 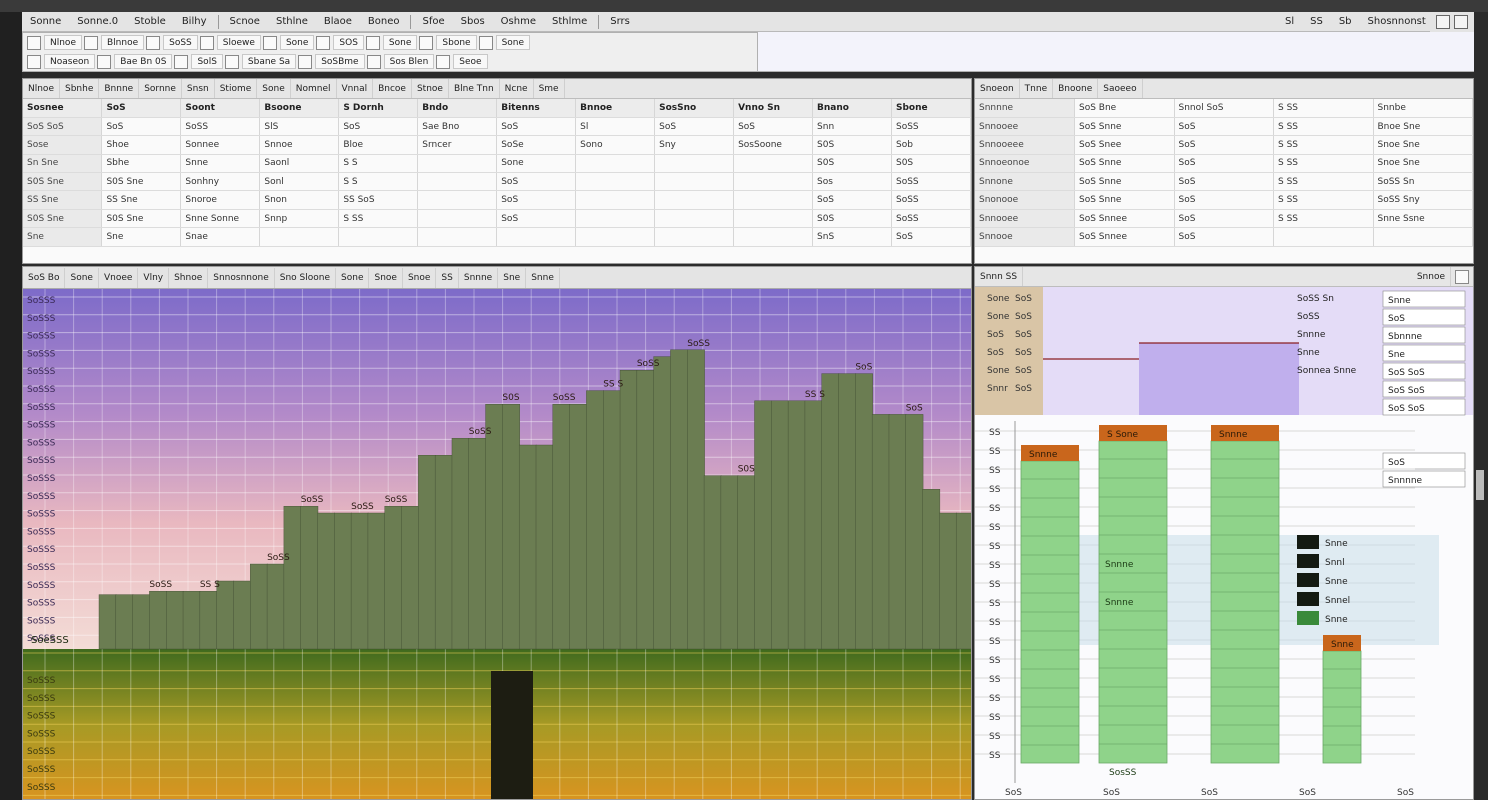 What do you see at coordinates (154, 277) in the screenshot?
I see `chart-toolbar-item: Vlny` at bounding box center [154, 277].